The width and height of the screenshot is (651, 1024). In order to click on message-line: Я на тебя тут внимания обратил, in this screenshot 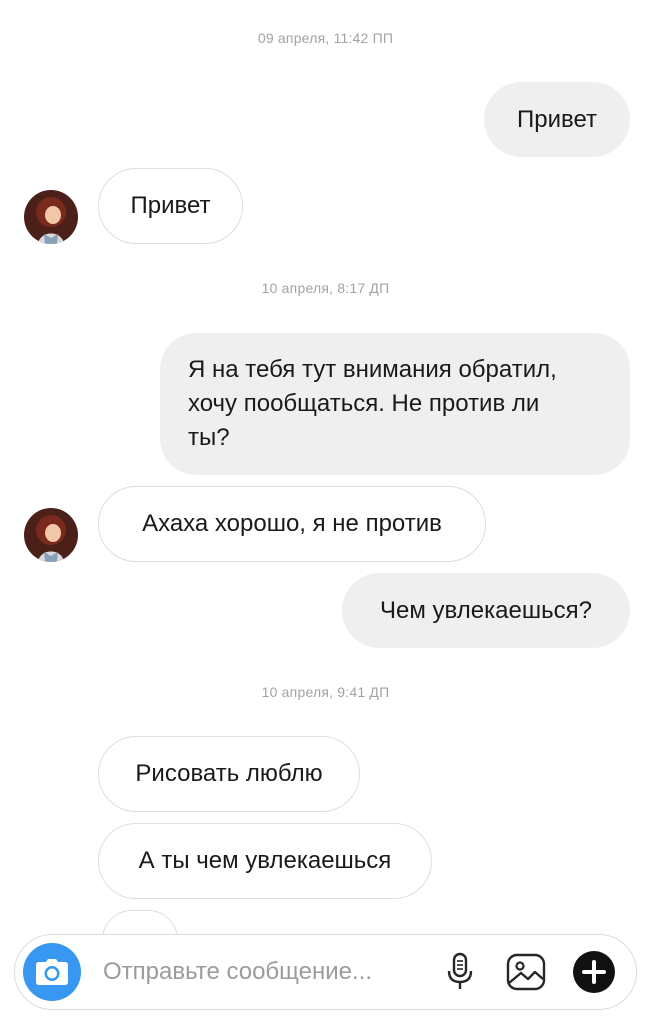, I will do `click(372, 369)`.